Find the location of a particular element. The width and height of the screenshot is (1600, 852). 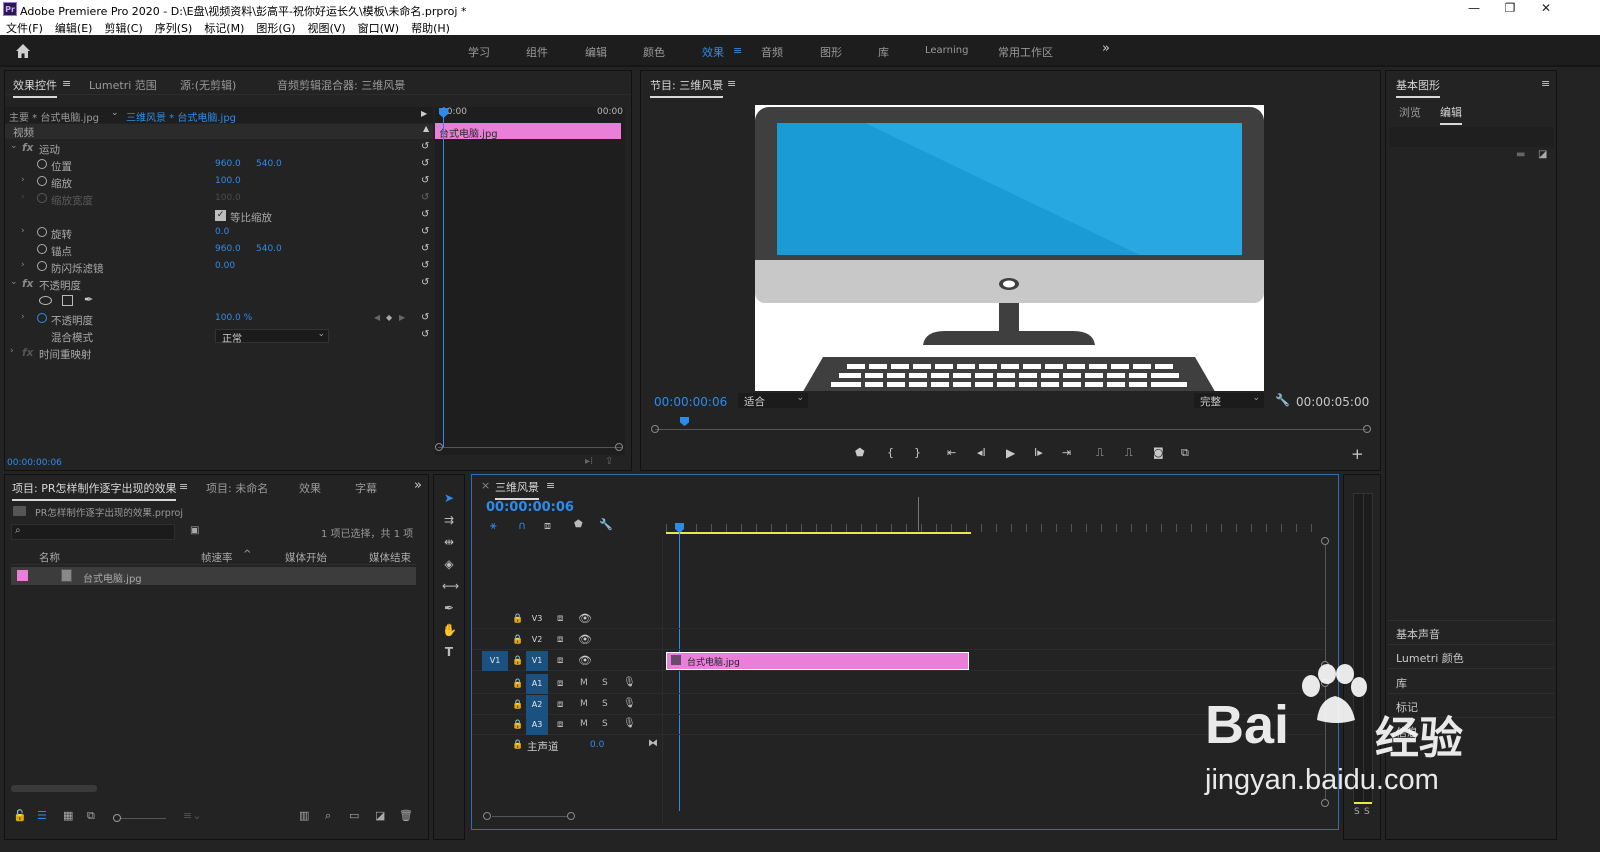

work-area-bar is located at coordinates (818, 533).